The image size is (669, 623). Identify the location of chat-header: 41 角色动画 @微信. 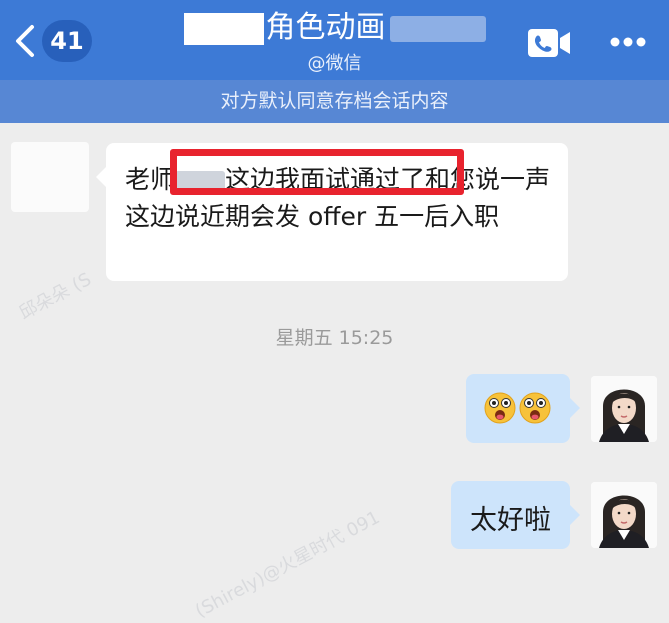
(334, 40).